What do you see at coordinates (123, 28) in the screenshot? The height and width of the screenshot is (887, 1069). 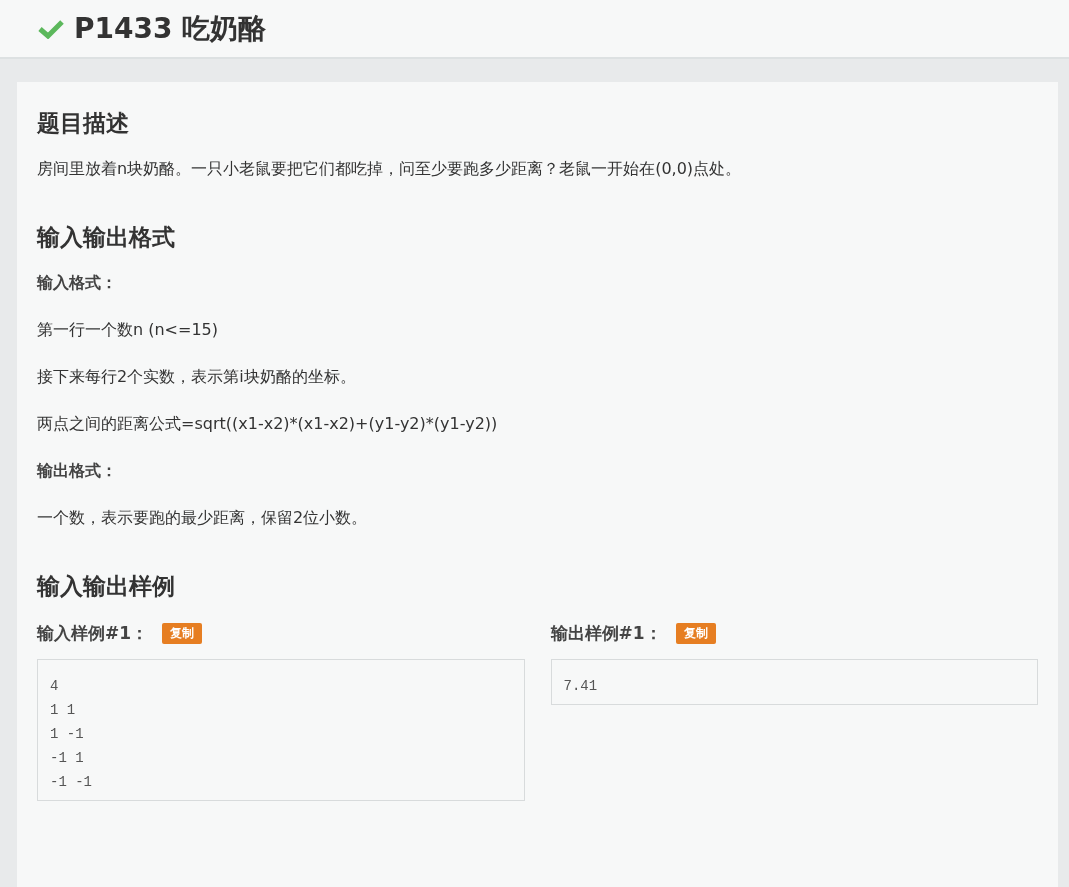 I see `problem-id: P1433` at bounding box center [123, 28].